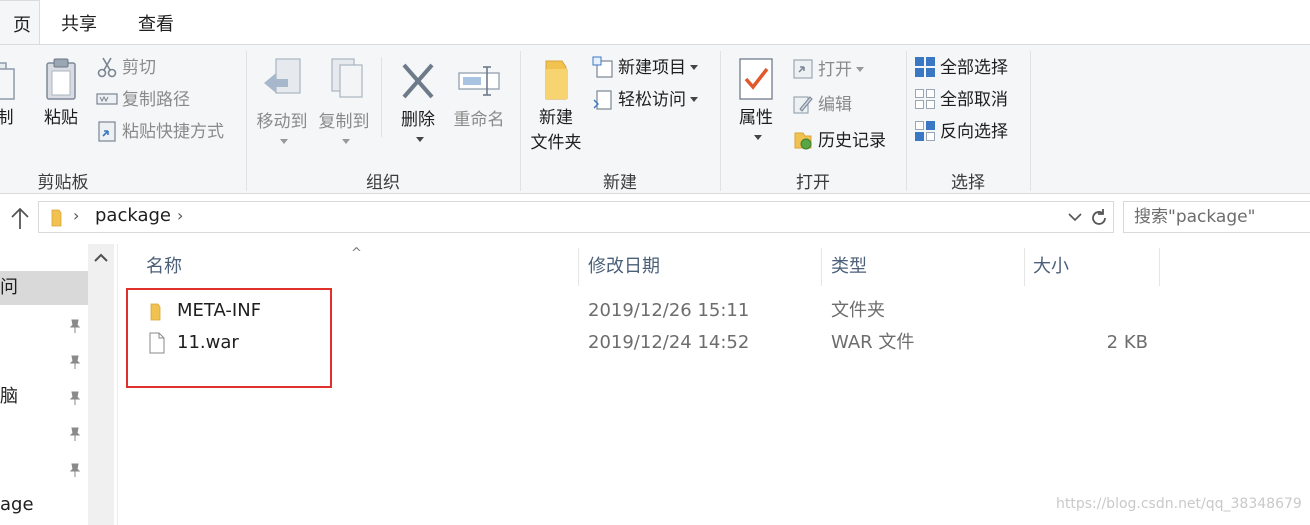 The height and width of the screenshot is (525, 1310). Describe the element at coordinates (418, 104) in the screenshot. I see `delete-button: 删除` at that location.